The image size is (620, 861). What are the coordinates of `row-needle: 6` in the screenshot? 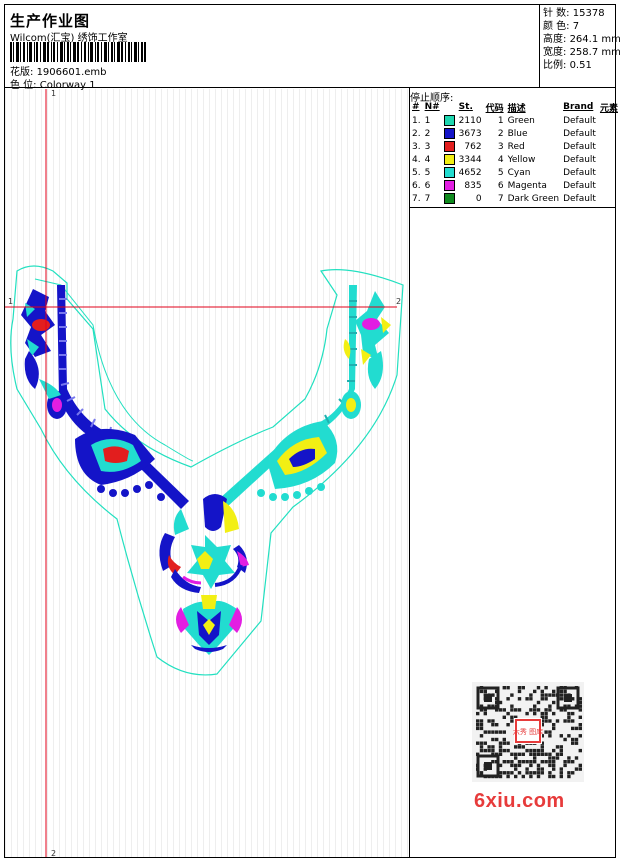 It's located at (427, 185).